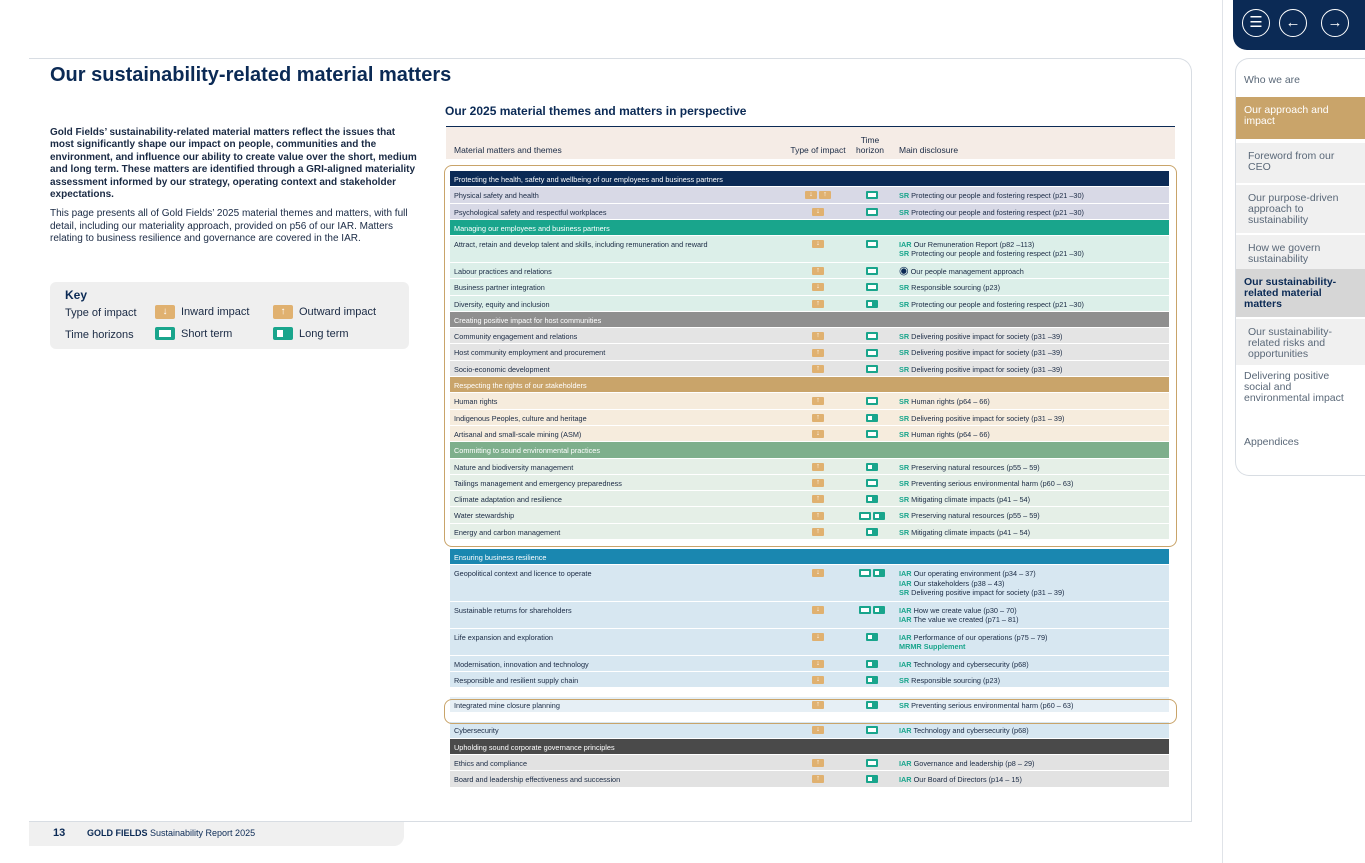 Image resolution: width=1365 pixels, height=863 pixels. What do you see at coordinates (981, 573) in the screenshot?
I see `disclosure-line: IAR Our operating environment (p34 – 37)` at bounding box center [981, 573].